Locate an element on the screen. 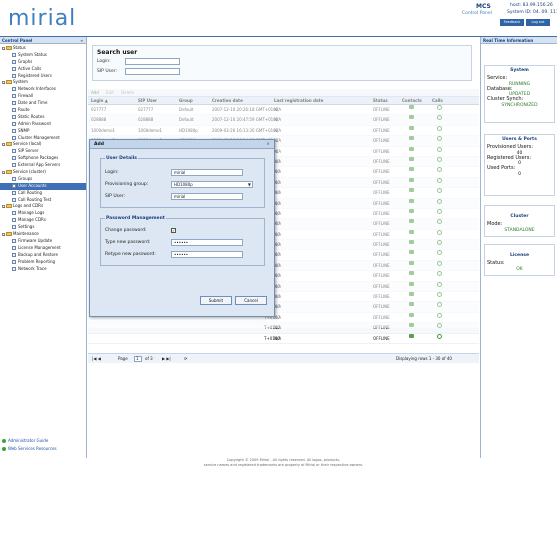 The image size is (557, 542). nav-item: Static Routes is located at coordinates (43, 117).